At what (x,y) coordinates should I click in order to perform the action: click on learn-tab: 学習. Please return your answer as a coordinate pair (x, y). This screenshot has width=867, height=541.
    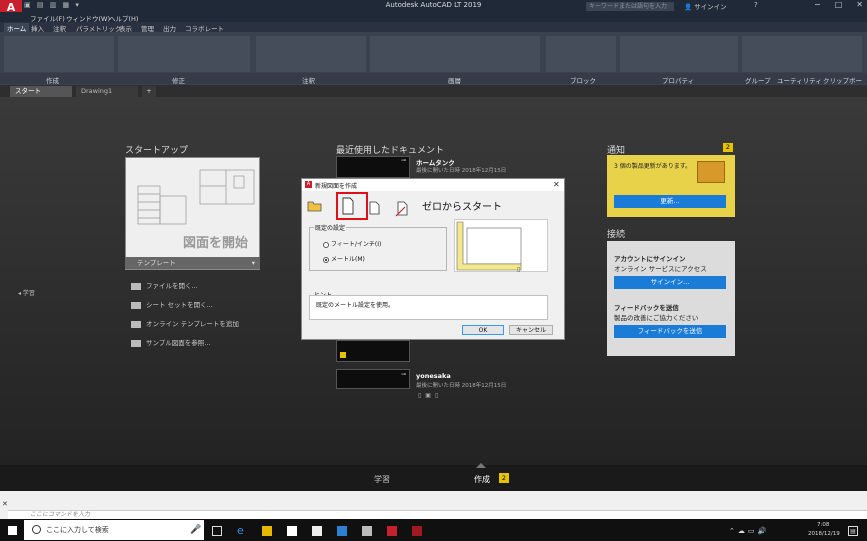
    Looking at the image, I should click on (382, 479).